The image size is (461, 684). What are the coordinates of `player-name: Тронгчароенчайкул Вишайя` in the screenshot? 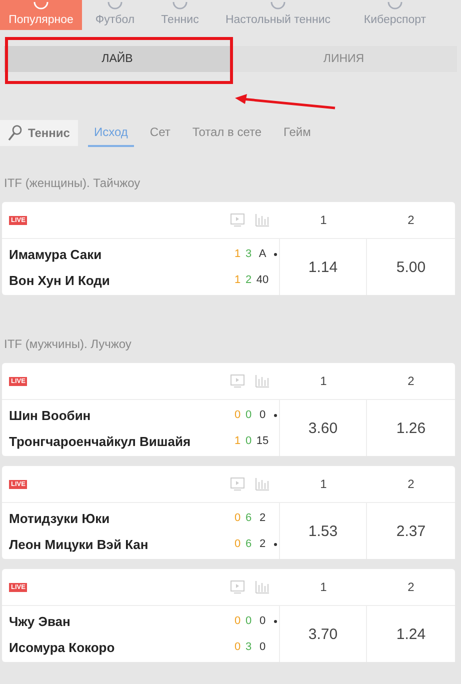 It's located at (100, 441).